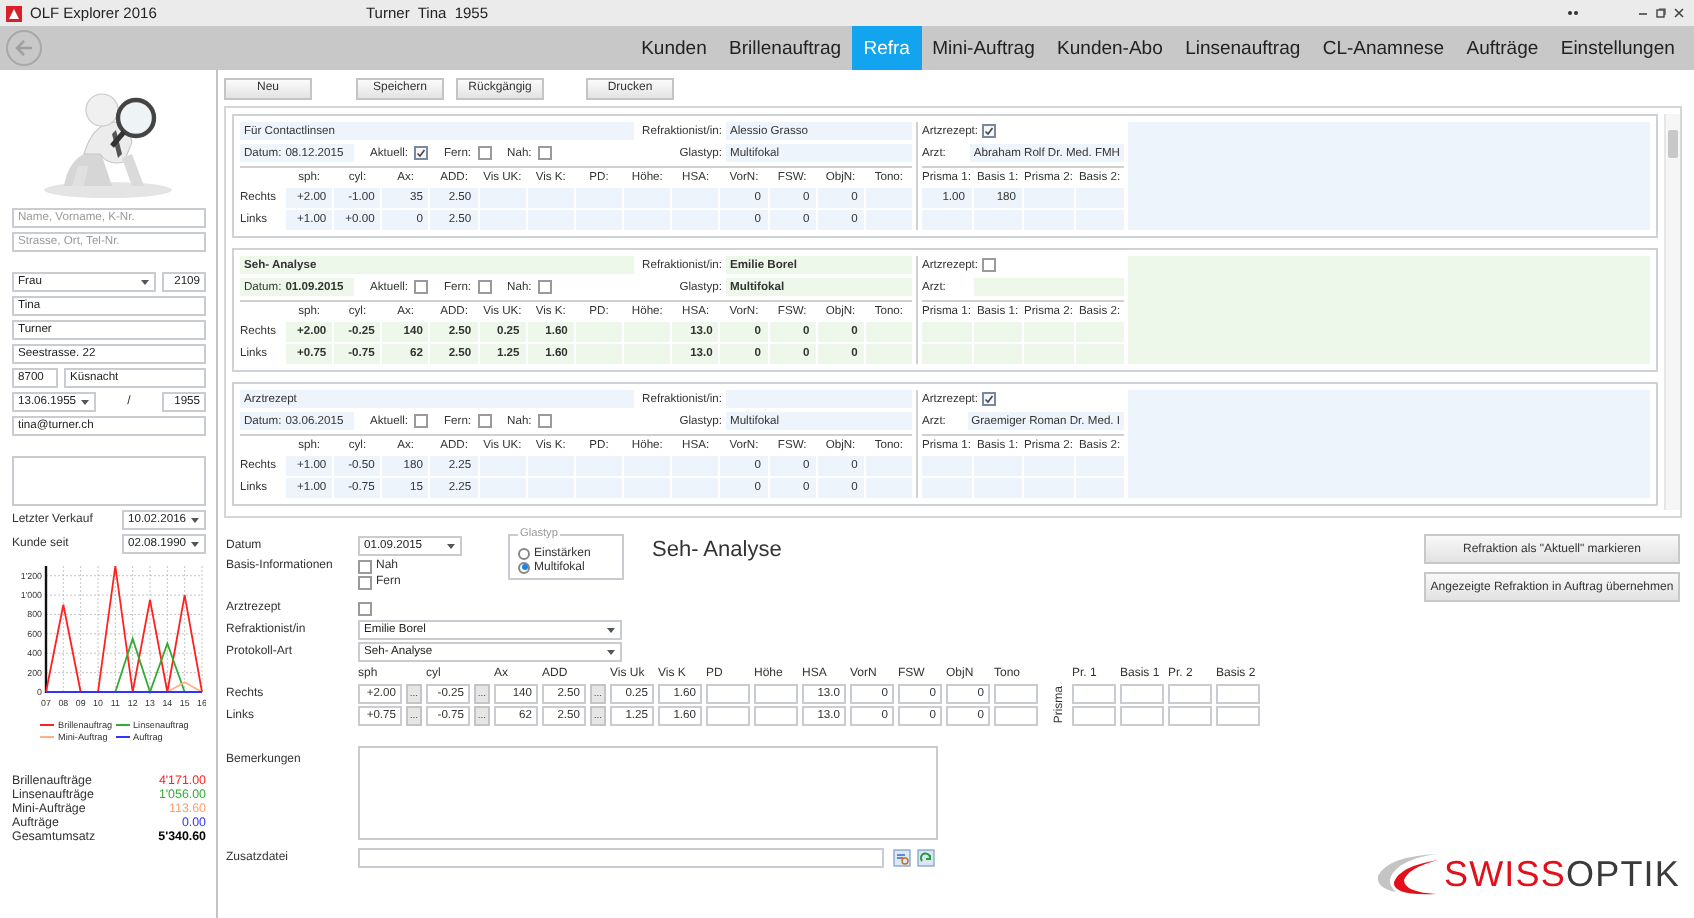 This screenshot has height=918, width=1694. Describe the element at coordinates (1242, 48) in the screenshot. I see `nav-tab: Linsenauftrag` at that location.